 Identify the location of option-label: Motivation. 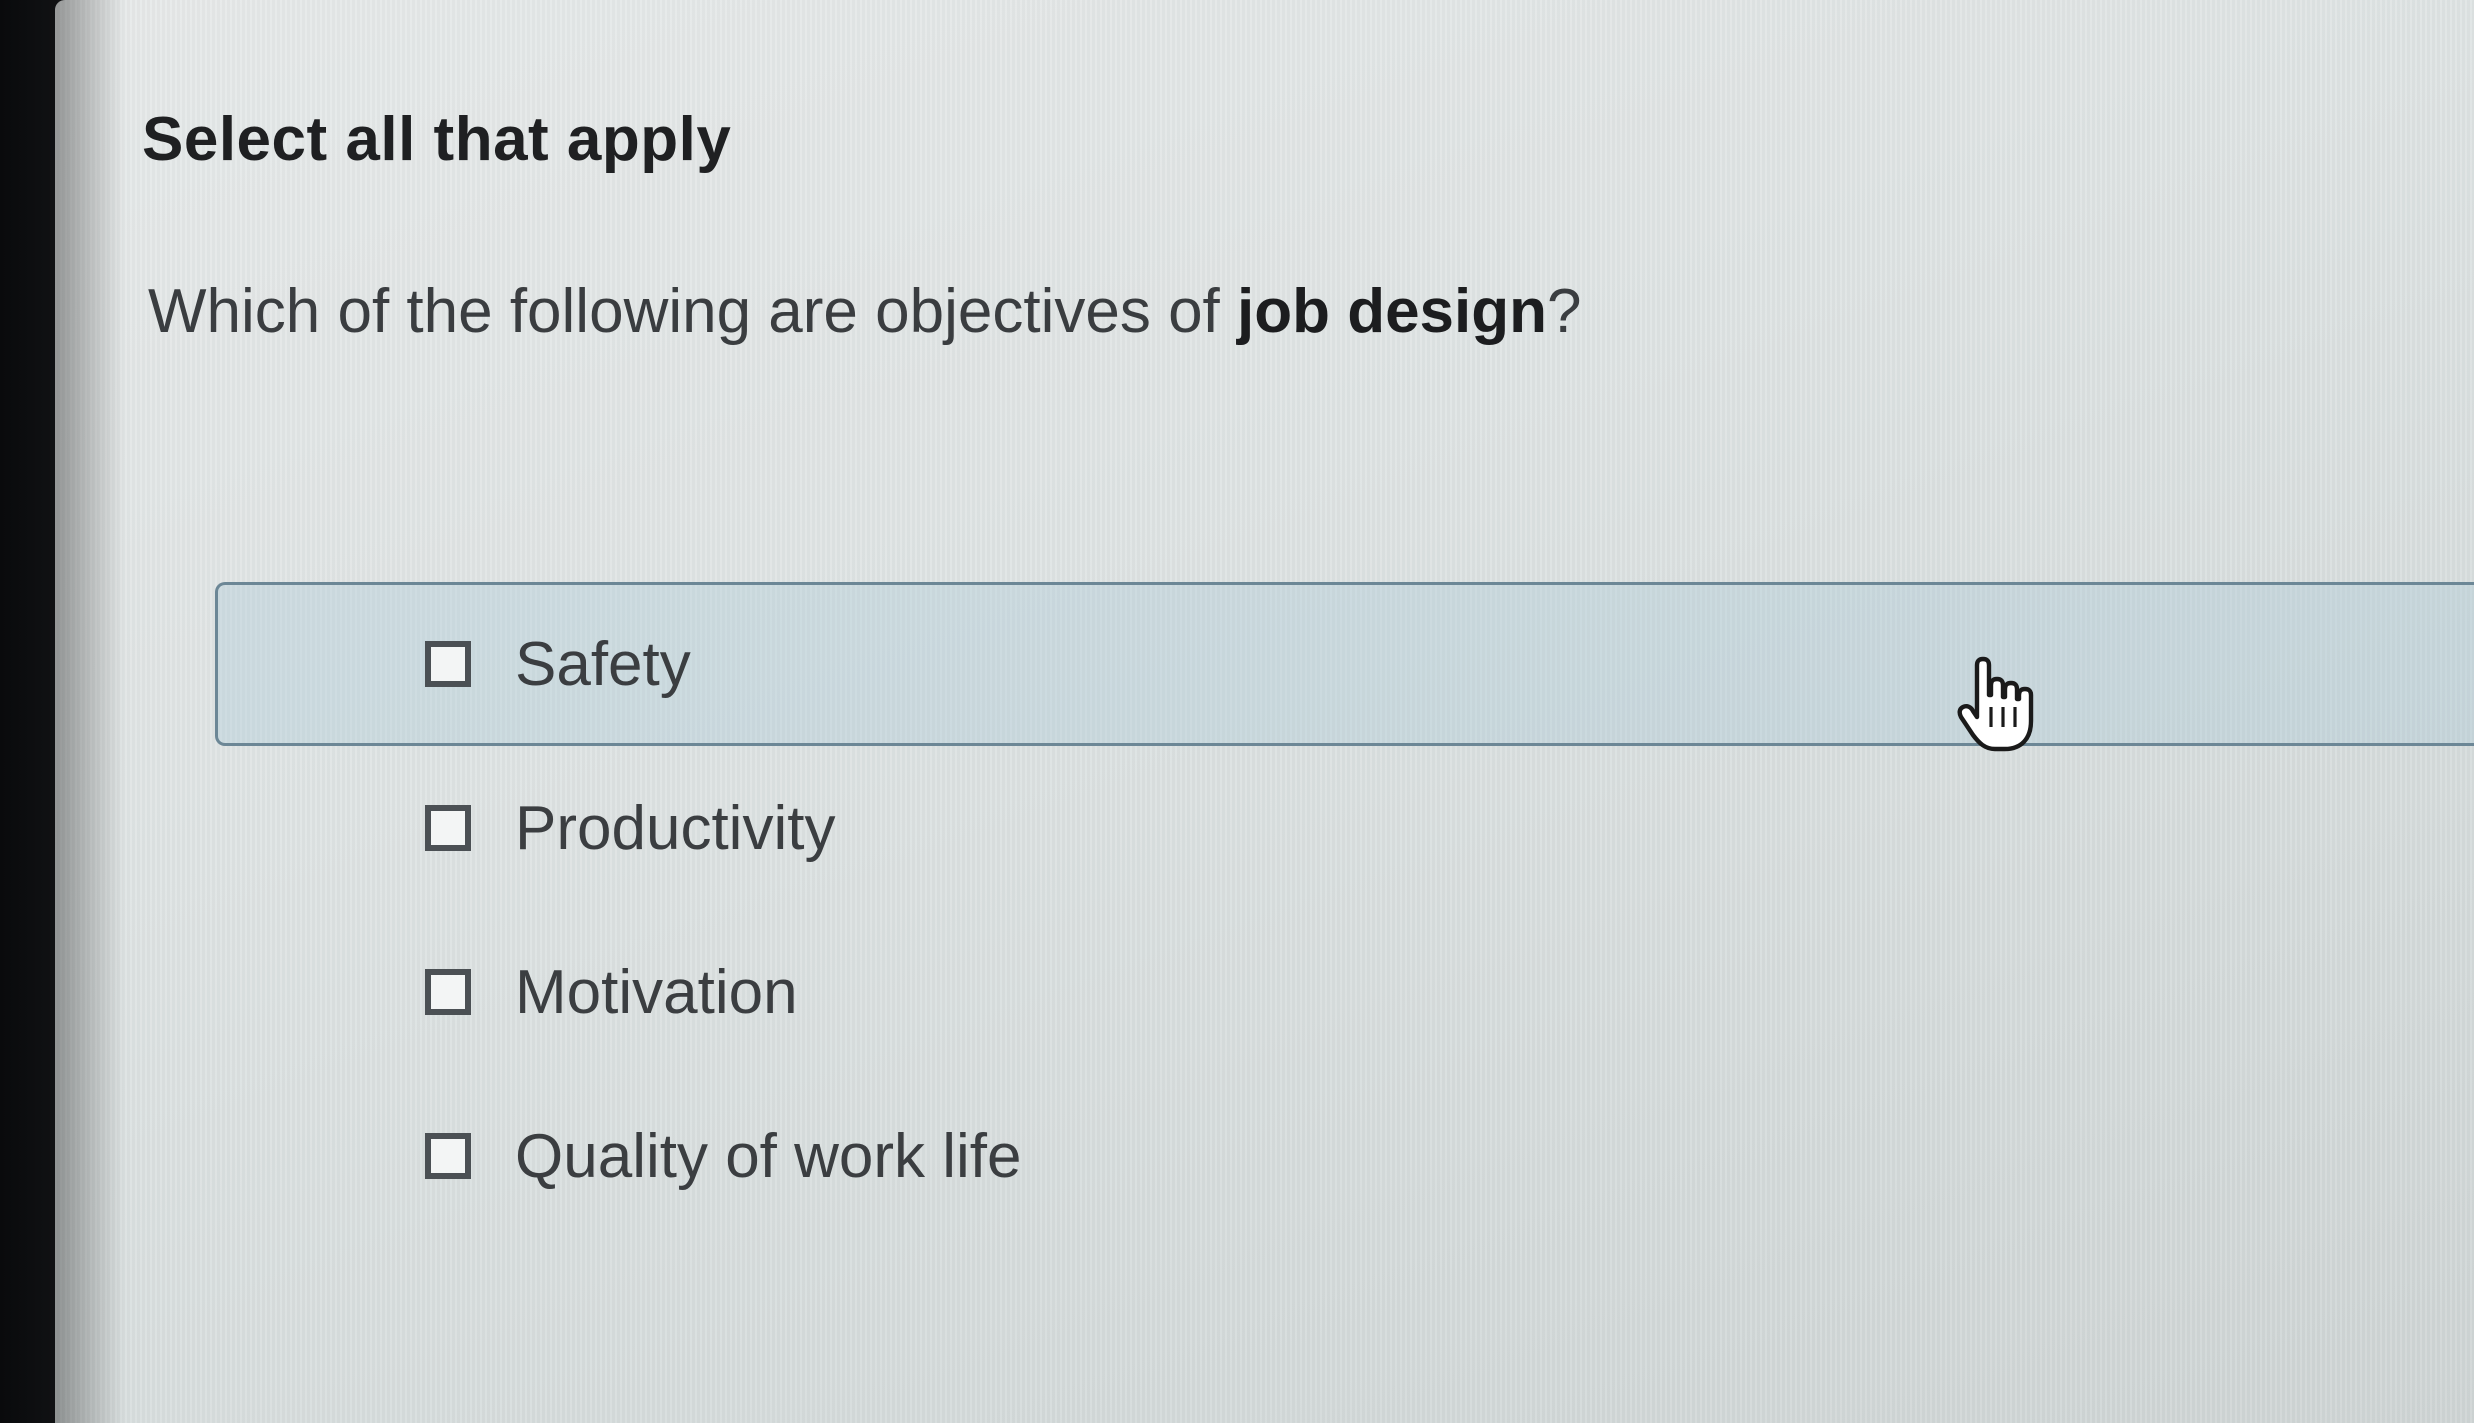
(656, 992).